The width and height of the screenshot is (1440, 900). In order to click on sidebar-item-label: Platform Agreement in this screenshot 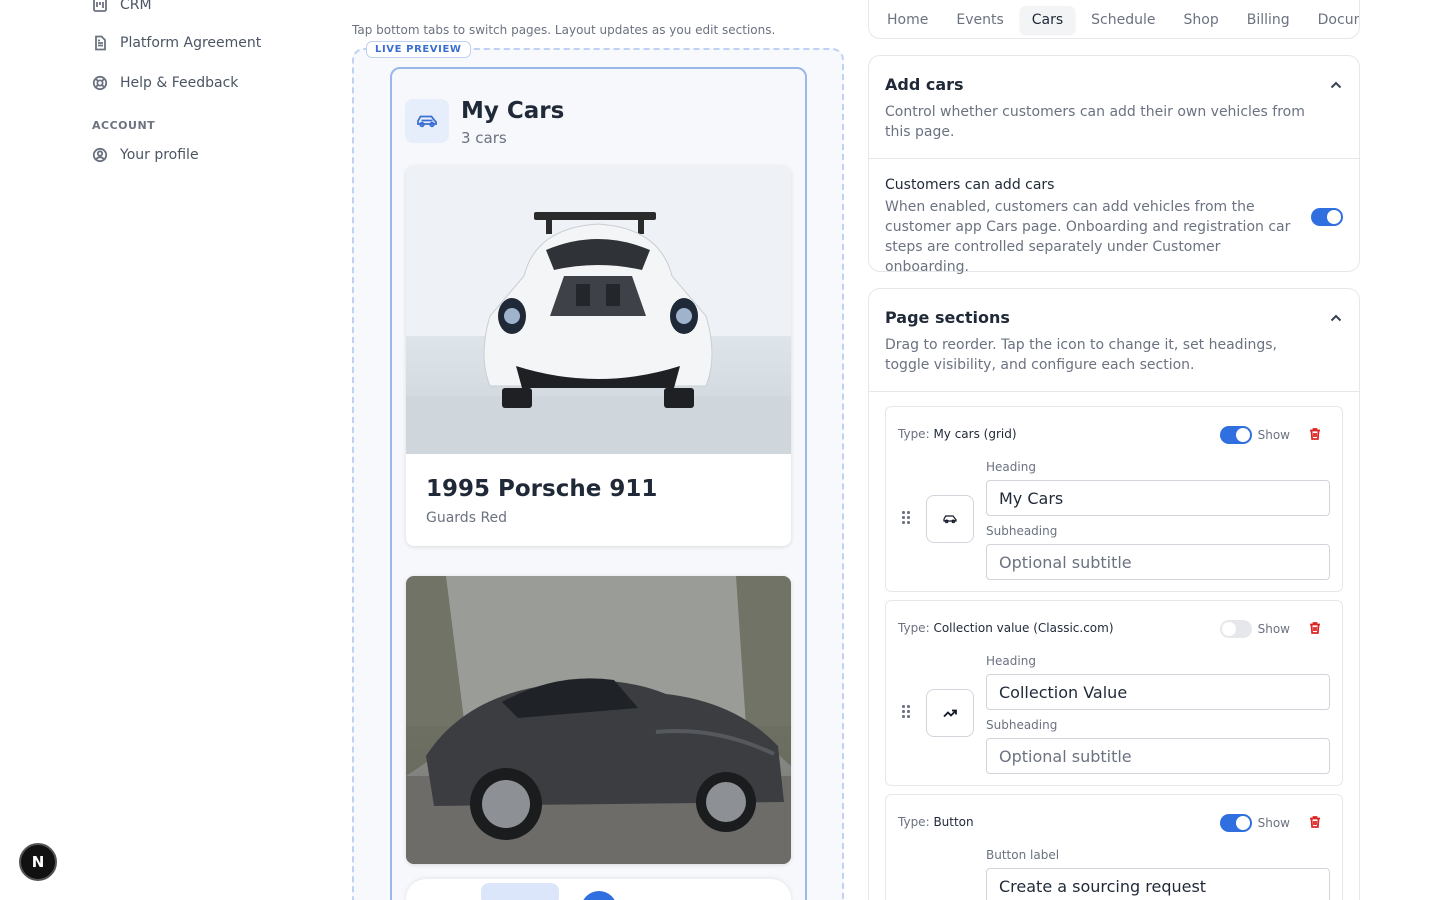, I will do `click(191, 43)`.